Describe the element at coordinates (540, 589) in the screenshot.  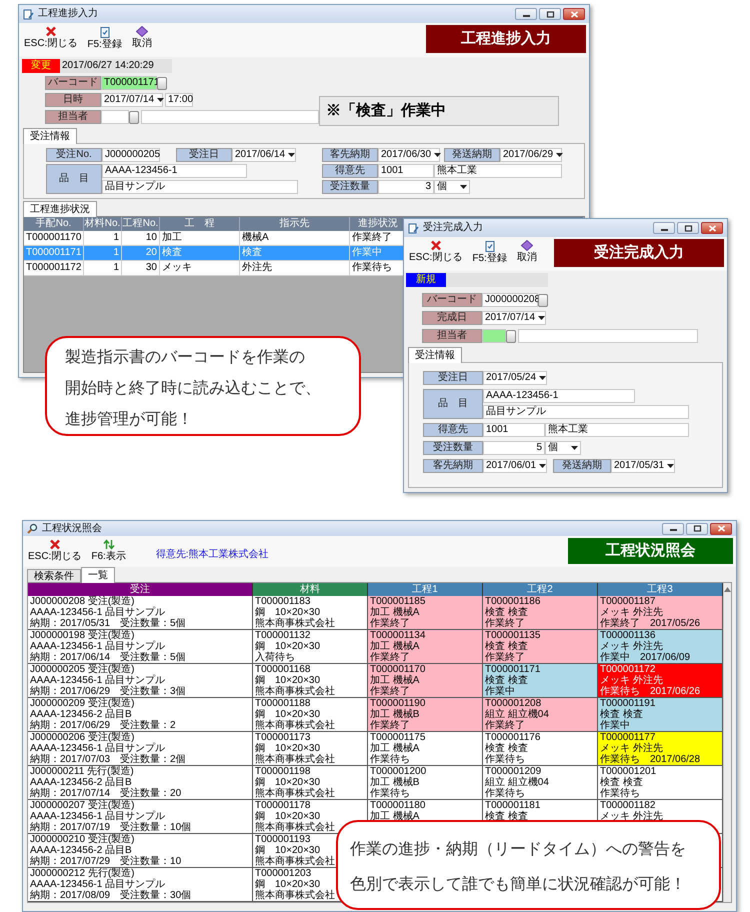
I see `column-header: 工程2` at that location.